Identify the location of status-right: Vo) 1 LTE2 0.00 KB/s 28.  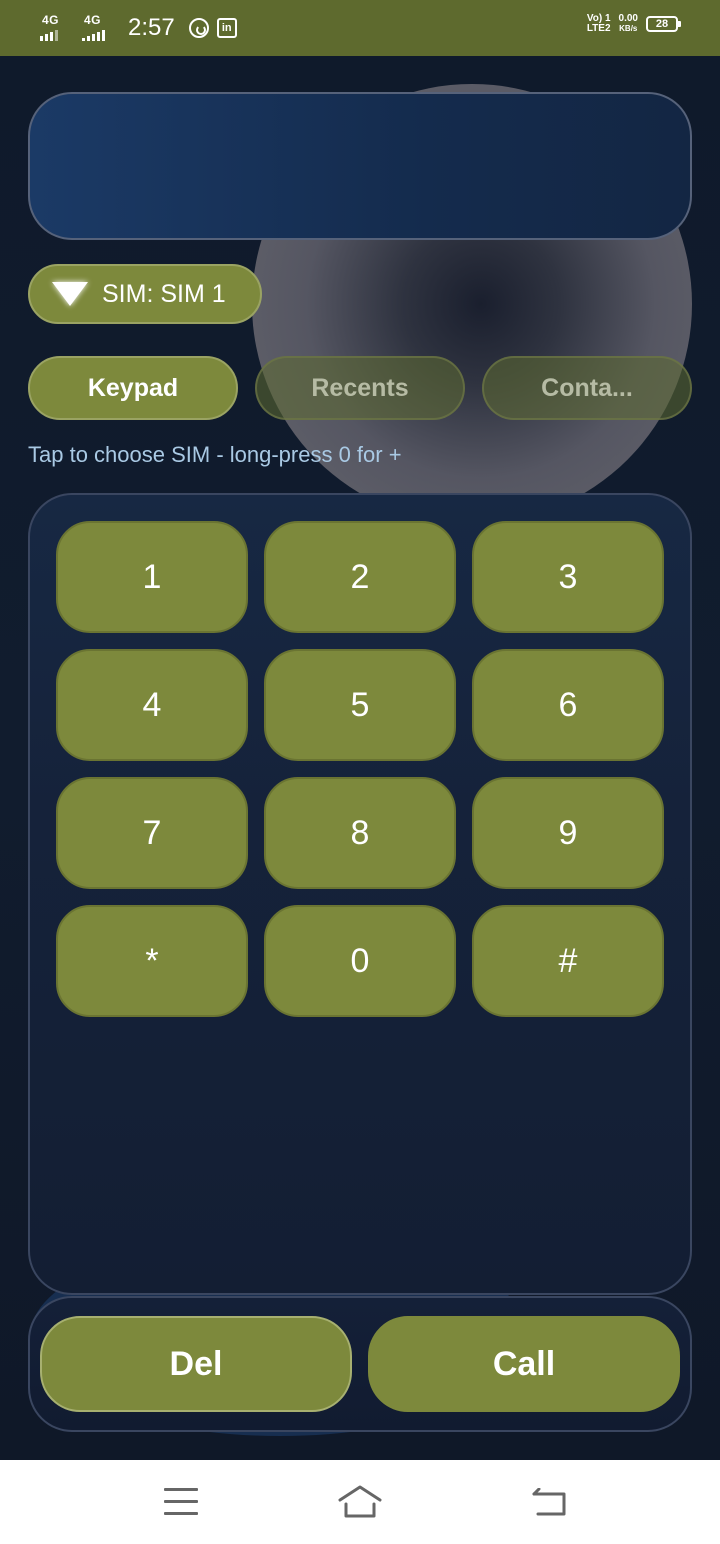
(634, 24).